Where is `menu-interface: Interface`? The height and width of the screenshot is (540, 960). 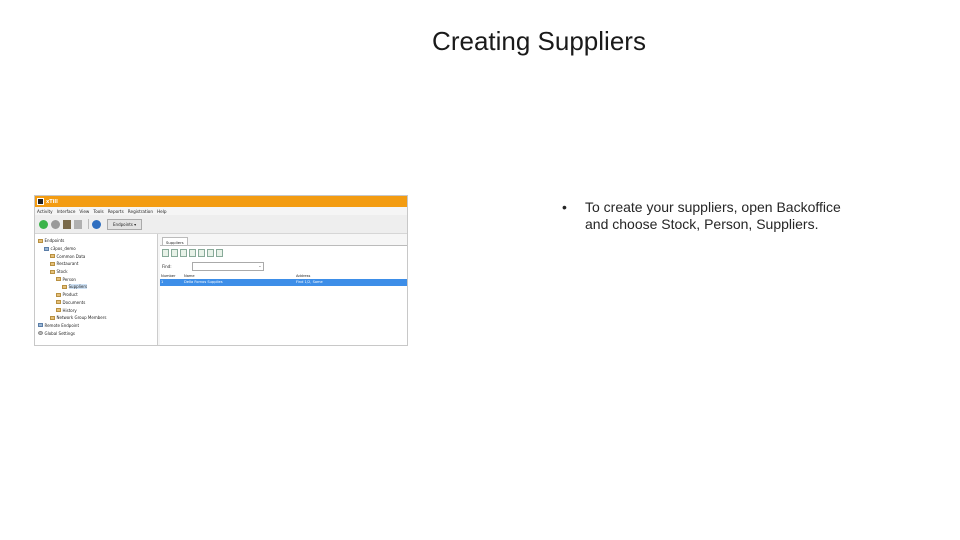 menu-interface: Interface is located at coordinates (66, 211).